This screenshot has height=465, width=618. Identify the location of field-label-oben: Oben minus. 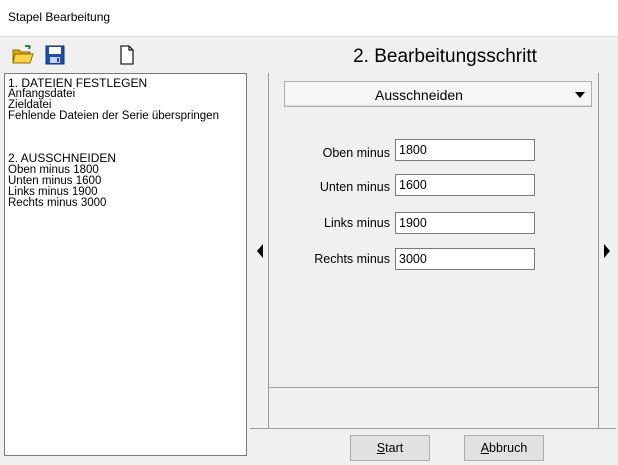
(356, 153).